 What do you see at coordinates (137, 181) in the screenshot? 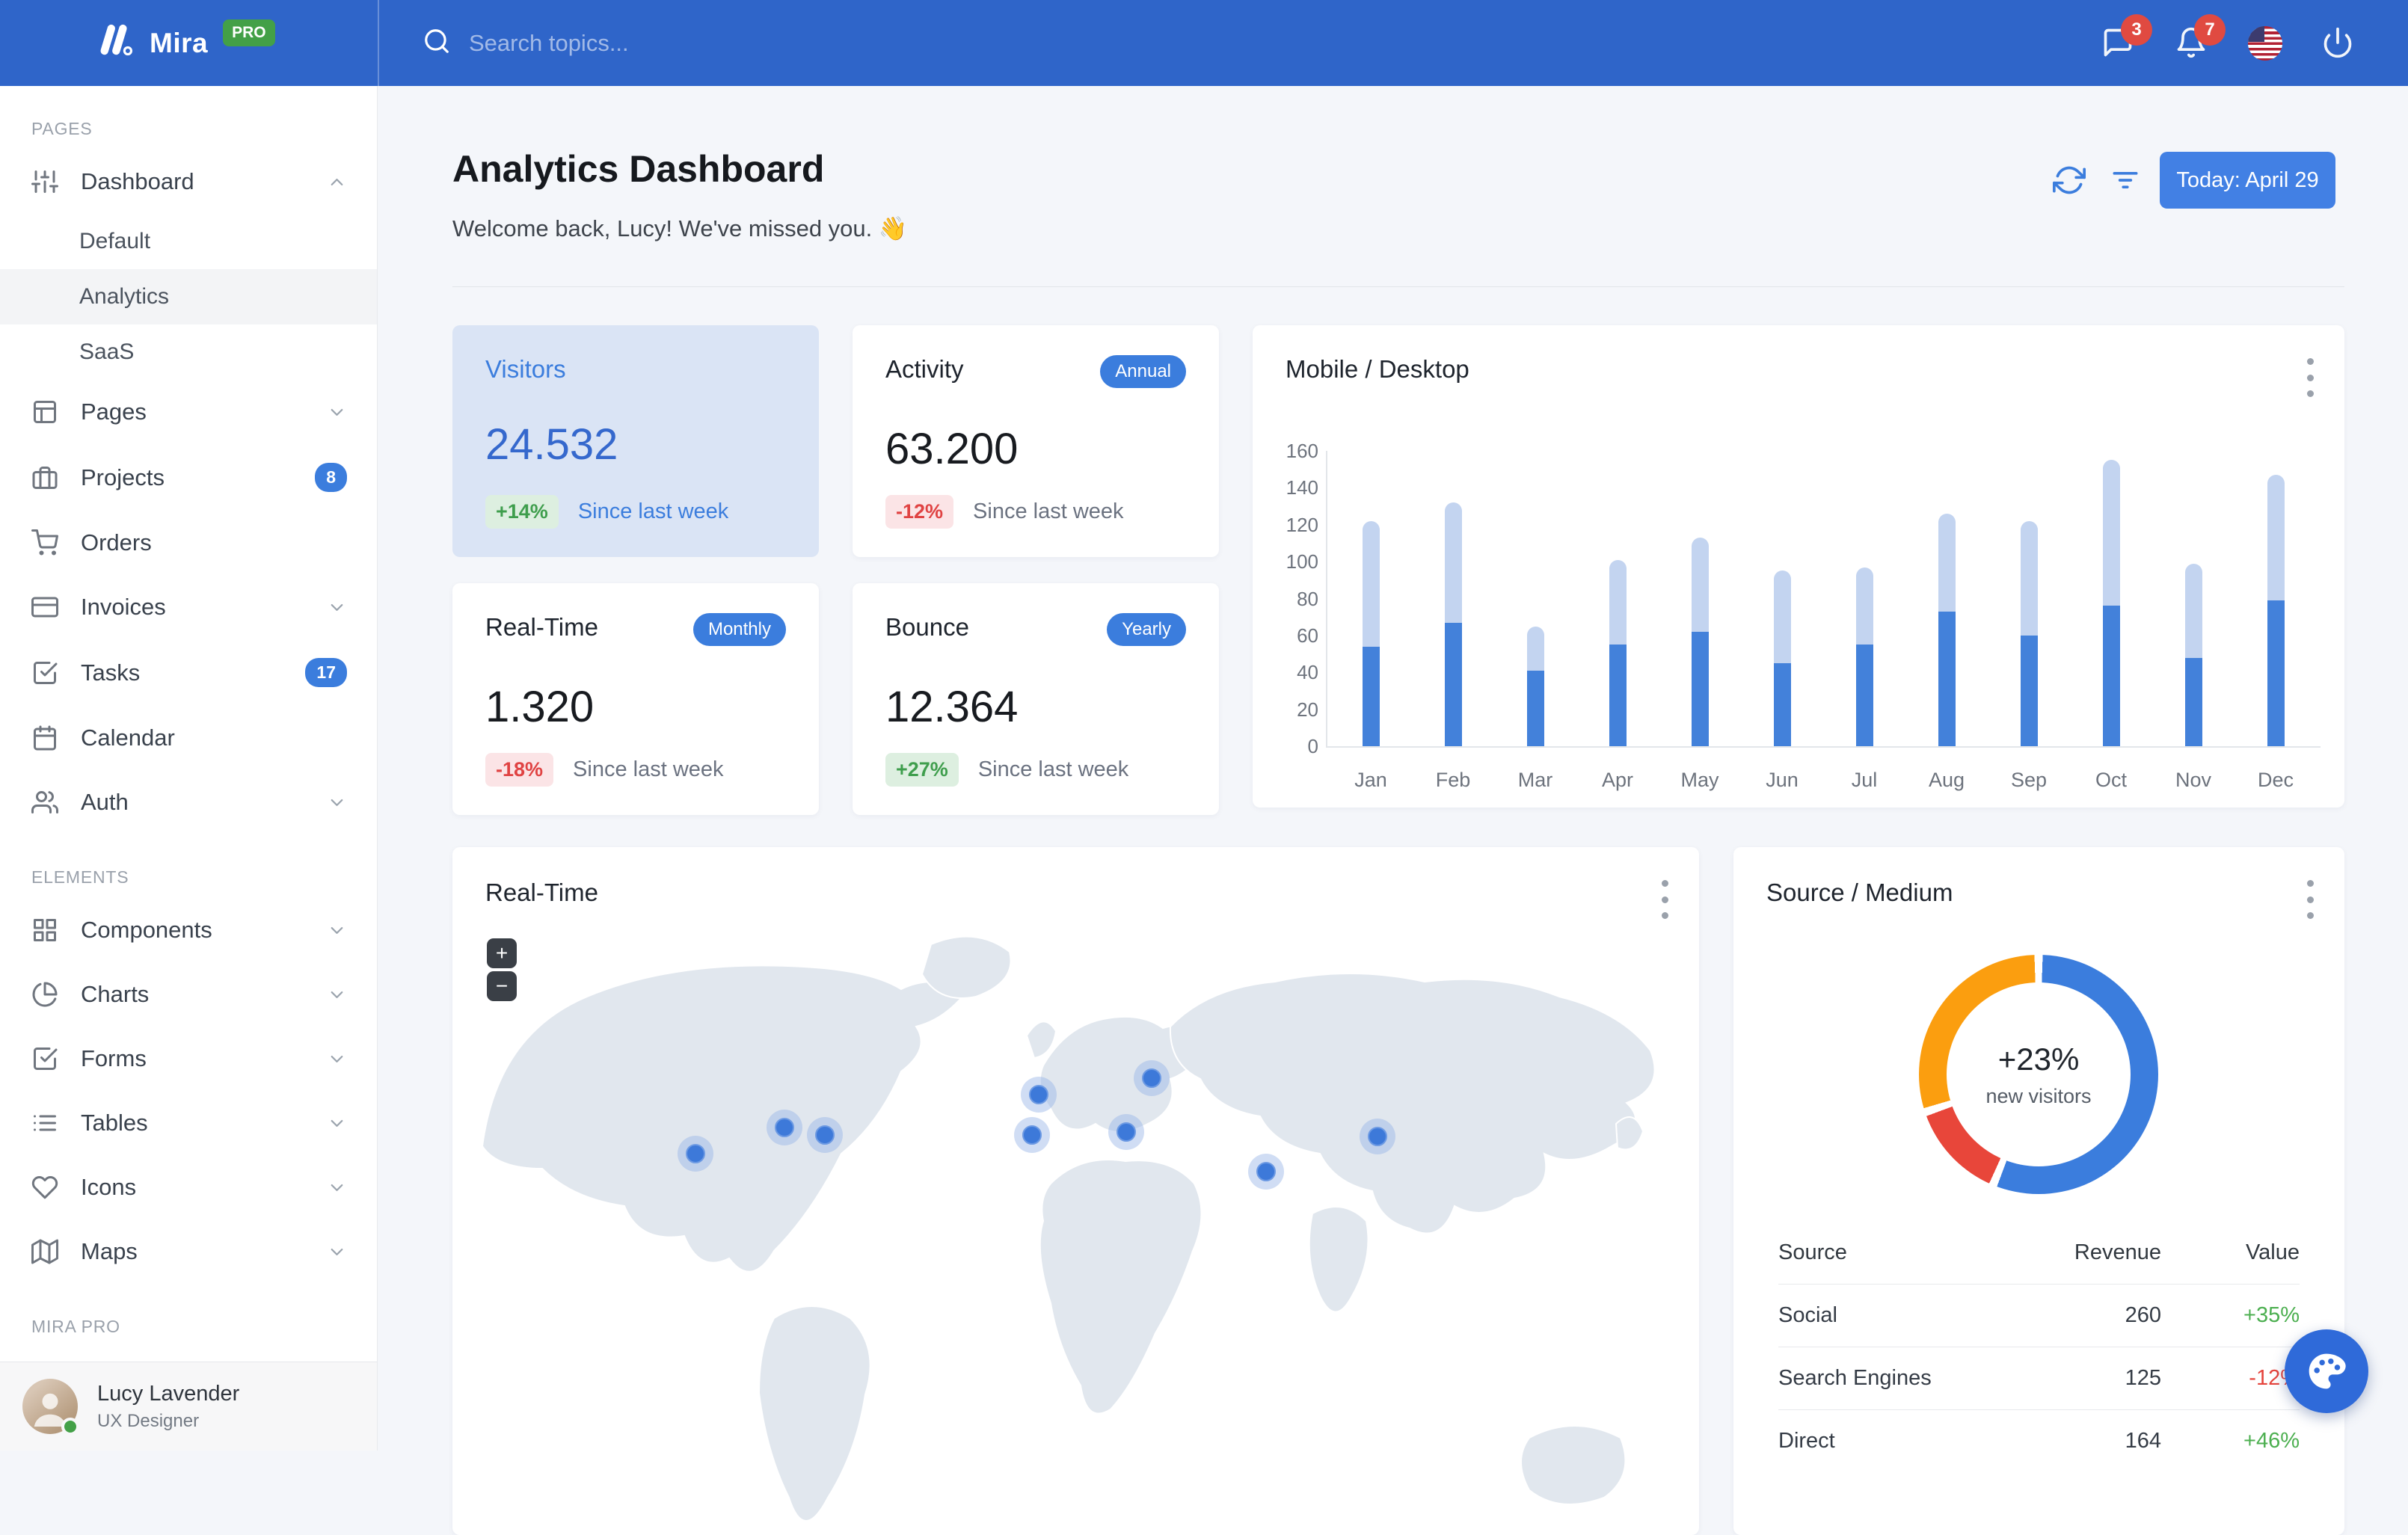
I see `sidebar-item-label: Dashboard` at bounding box center [137, 181].